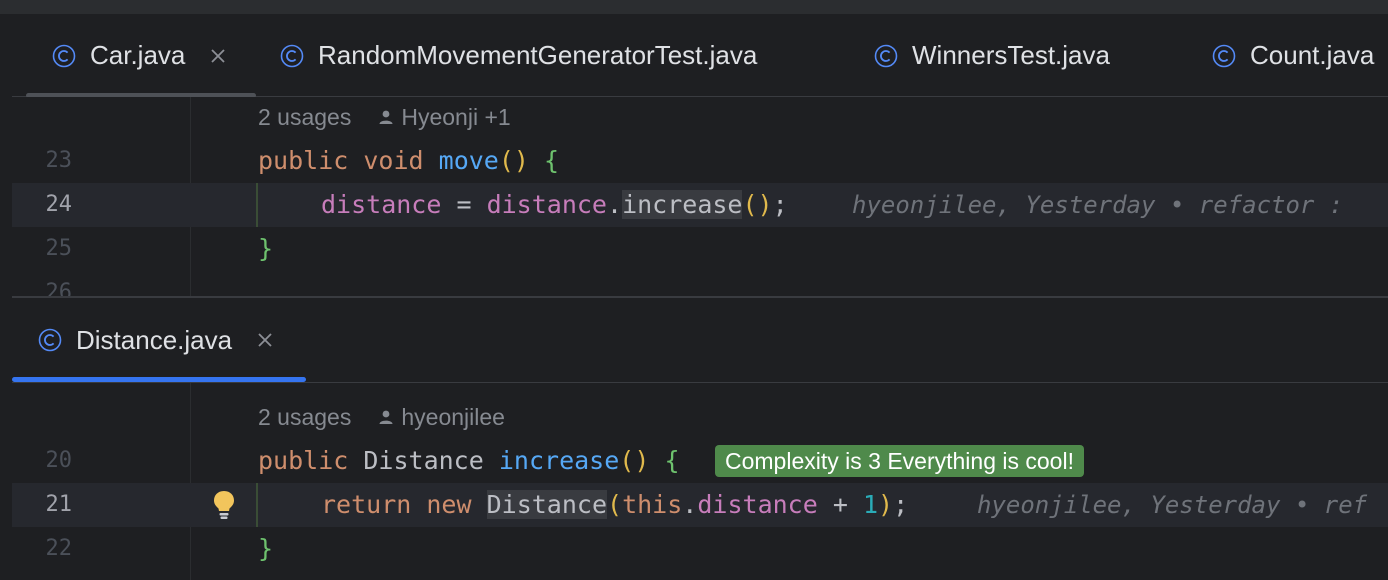 The width and height of the screenshot is (1388, 580). I want to click on left-edge, so click(6, 297).